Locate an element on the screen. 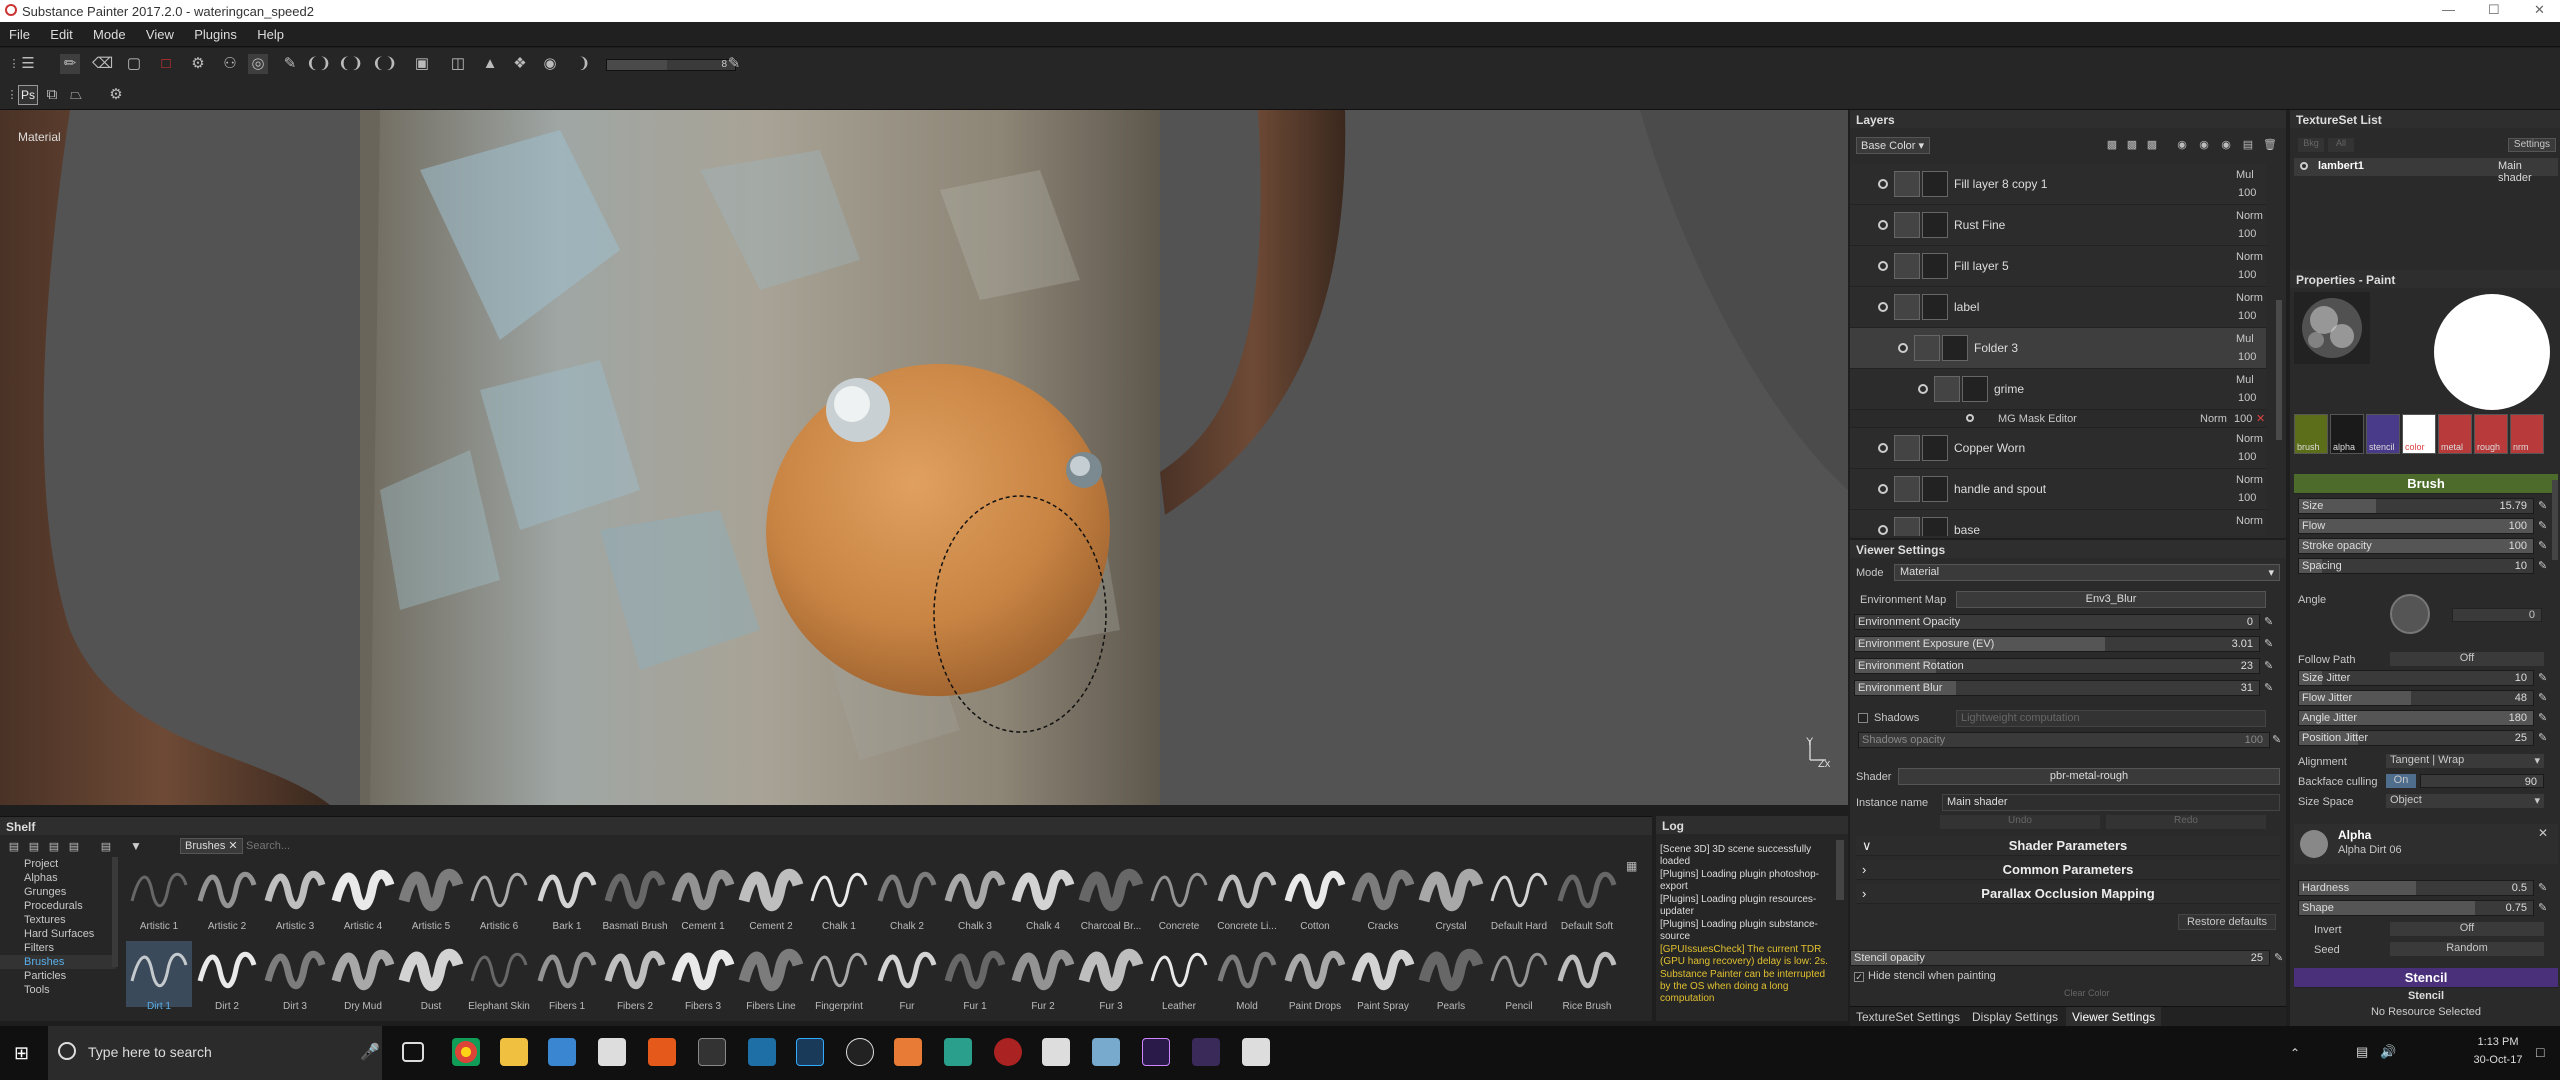 The image size is (2560, 1080). view-mode-icon: ▲ is located at coordinates (490, 64).